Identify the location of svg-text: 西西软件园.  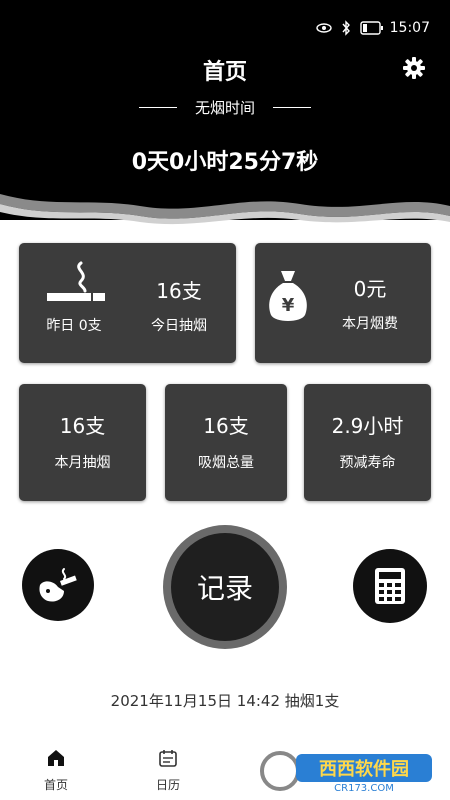
(364, 769).